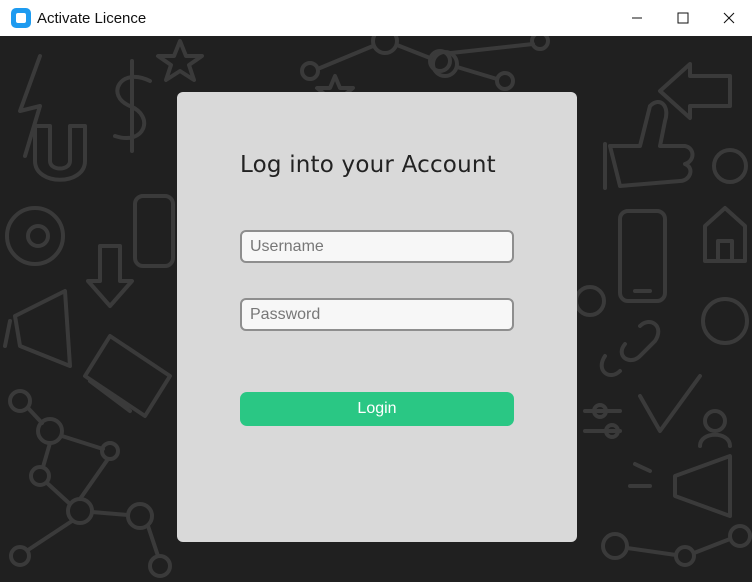  What do you see at coordinates (376, 18) in the screenshot?
I see `title-bar: Activate Licence` at bounding box center [376, 18].